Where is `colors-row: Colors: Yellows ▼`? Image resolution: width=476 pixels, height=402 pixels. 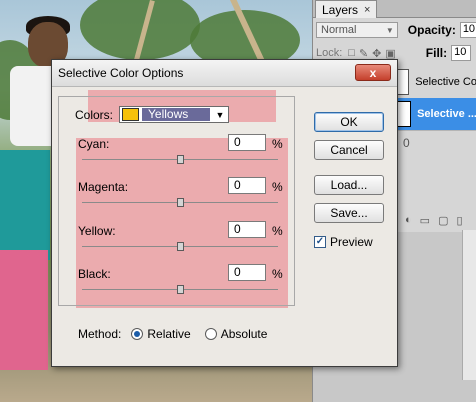 colors-row: Colors: Yellows ▼ is located at coordinates (152, 114).